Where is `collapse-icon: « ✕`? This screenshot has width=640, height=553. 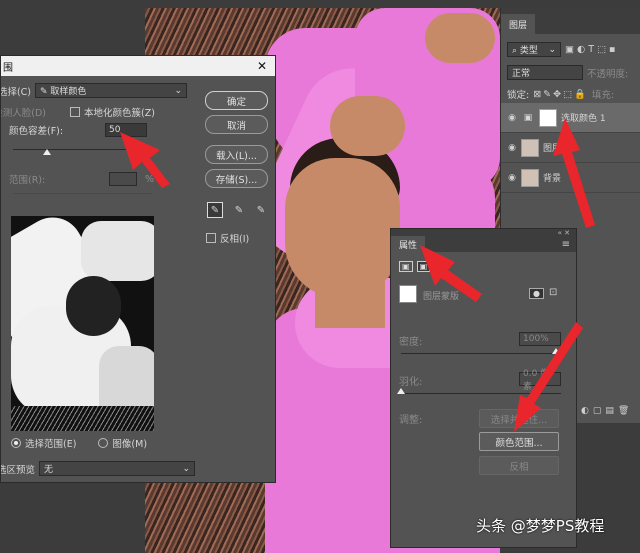 collapse-icon: « ✕ is located at coordinates (564, 233).